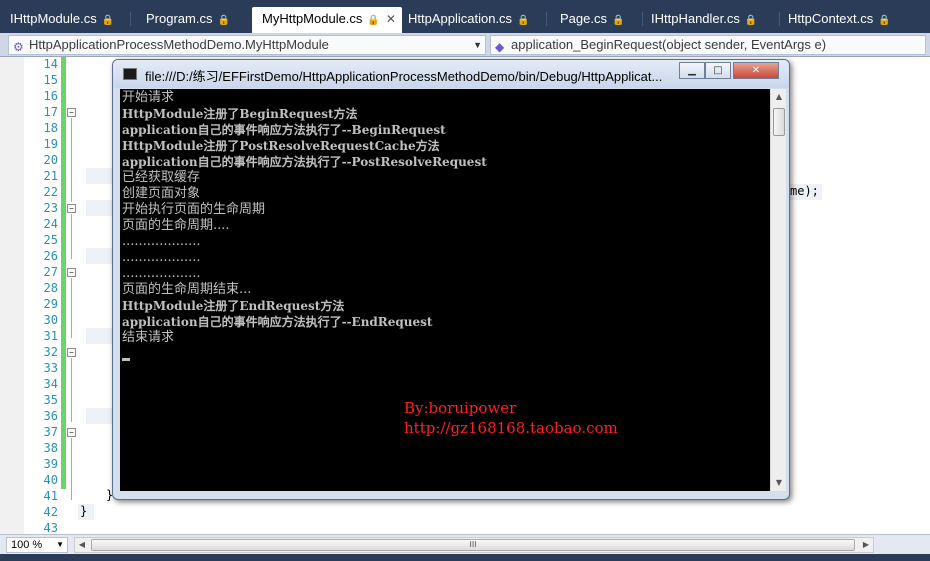 Image resolution: width=930 pixels, height=561 pixels. Describe the element at coordinates (233, 306) in the screenshot. I see `console-line: HttpModule注册了EndRequest方法` at that location.